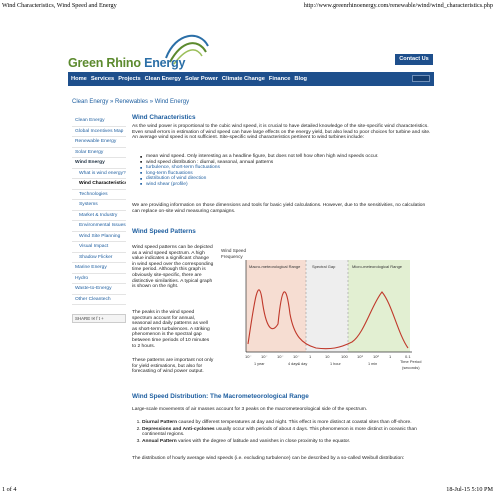 The width and height of the screenshot is (495, 495). Describe the element at coordinates (280, 79) in the screenshot. I see `nav-finance: Finance` at that location.